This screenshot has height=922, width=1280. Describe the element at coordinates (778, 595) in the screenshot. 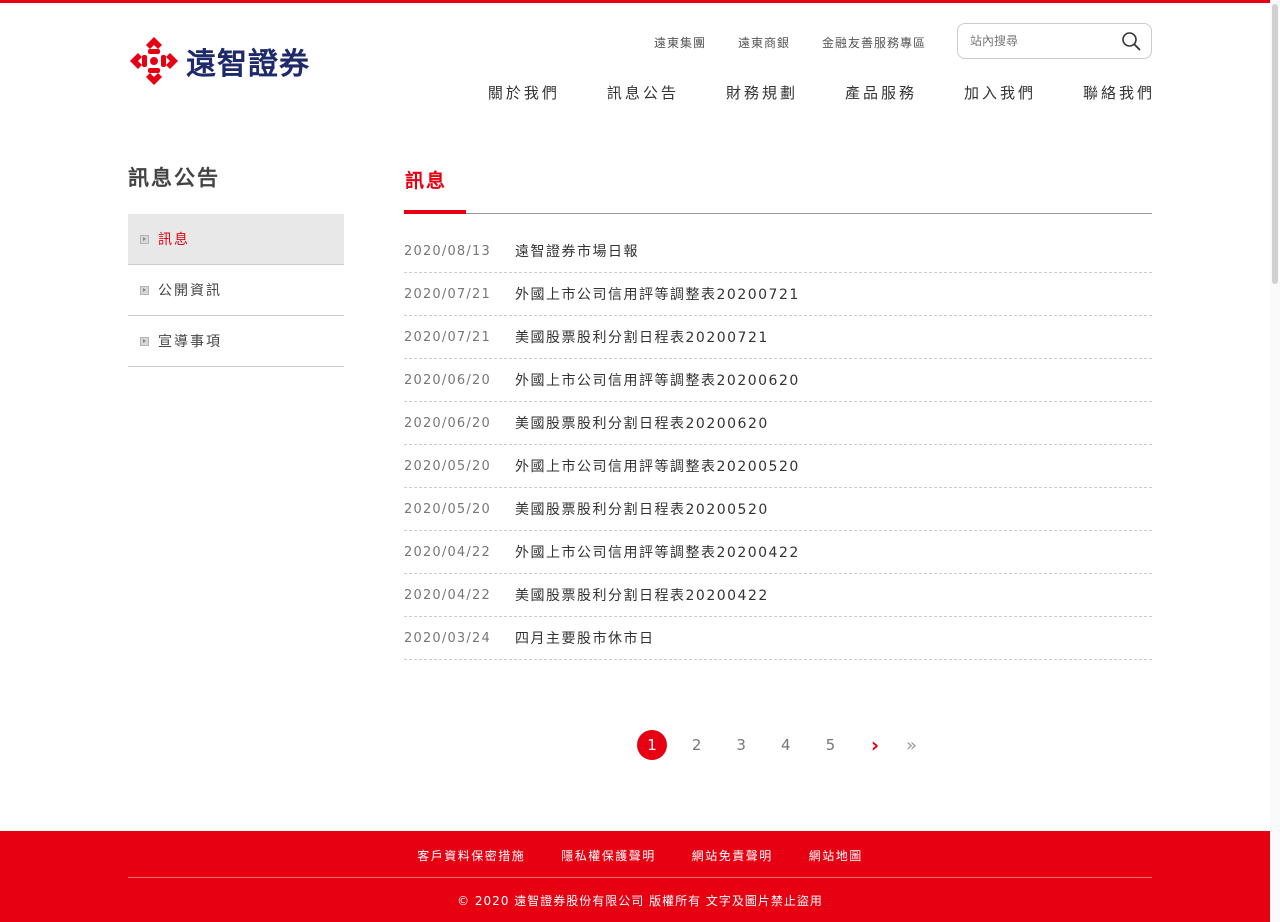

I see `news-row: 2020/04/22 美國股票股利分割日程表20200422` at that location.